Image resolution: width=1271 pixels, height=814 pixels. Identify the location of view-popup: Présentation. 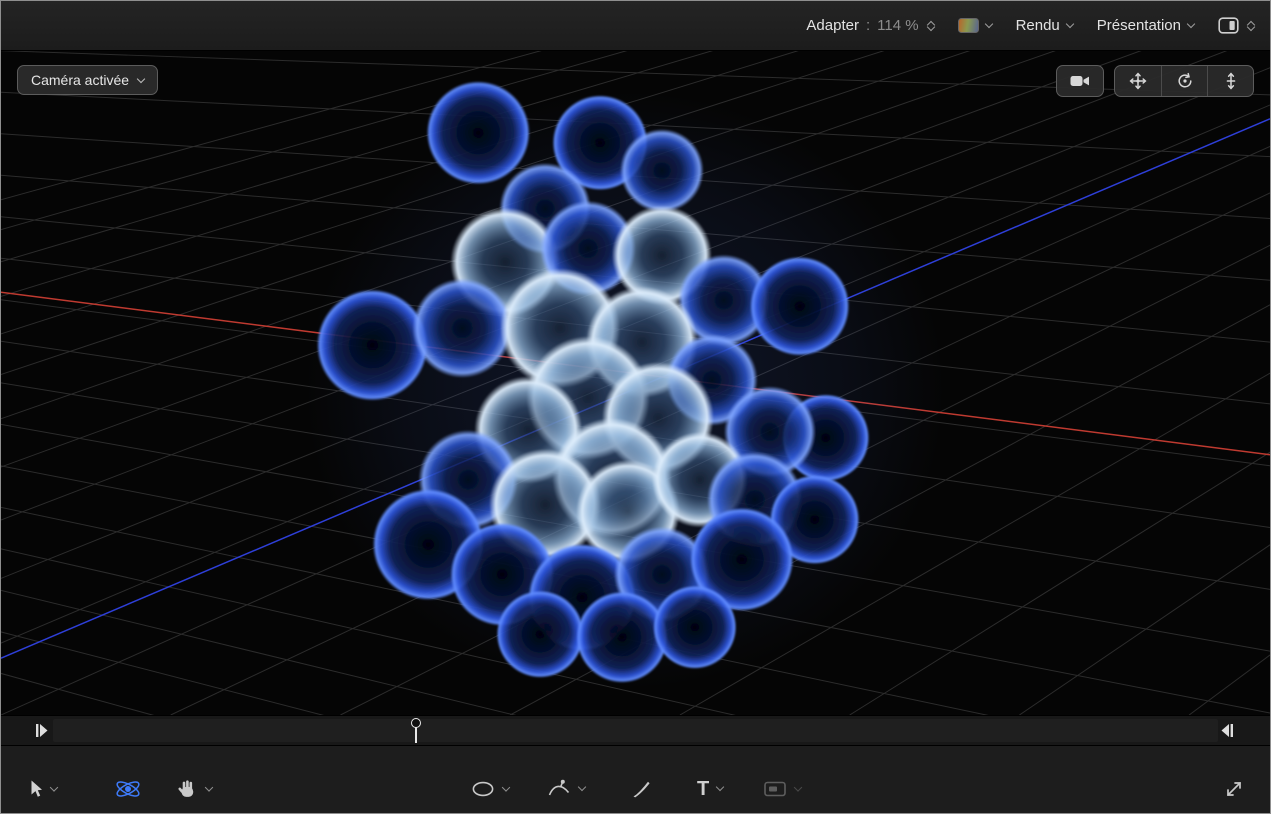
(1146, 25).